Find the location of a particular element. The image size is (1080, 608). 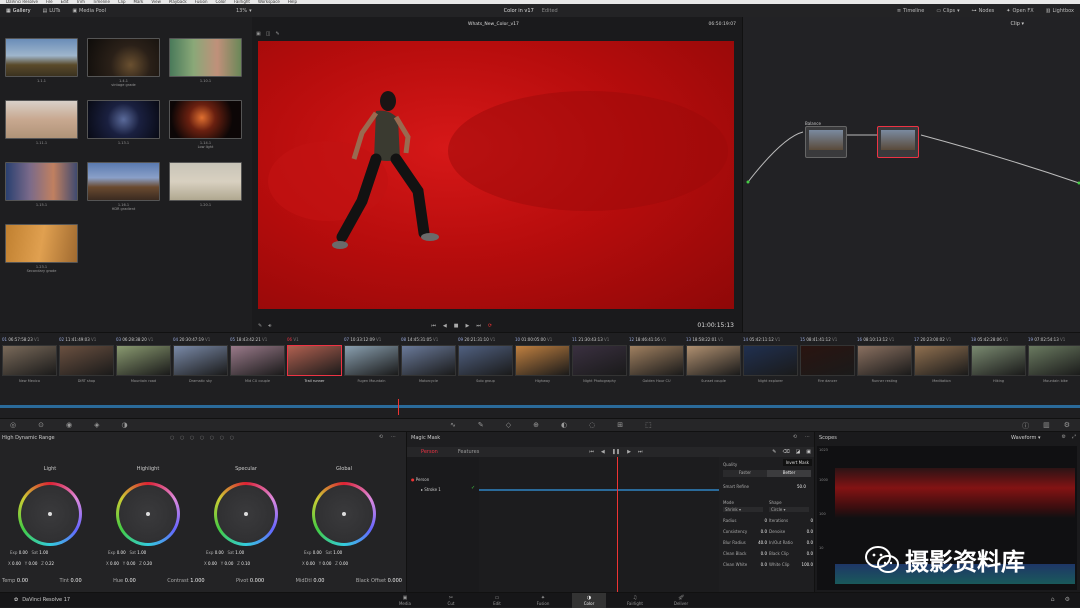

home-icon: ⌂ is located at coordinates (1053, 599).